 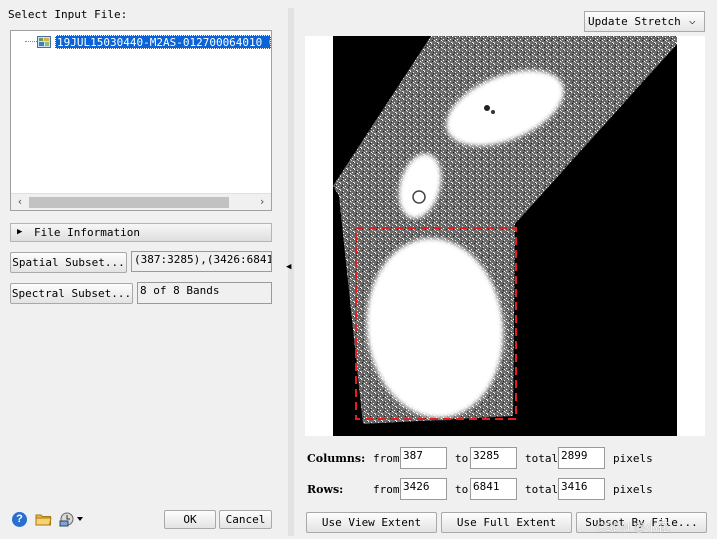 I want to click on rows-total-label: total, so click(x=542, y=489).